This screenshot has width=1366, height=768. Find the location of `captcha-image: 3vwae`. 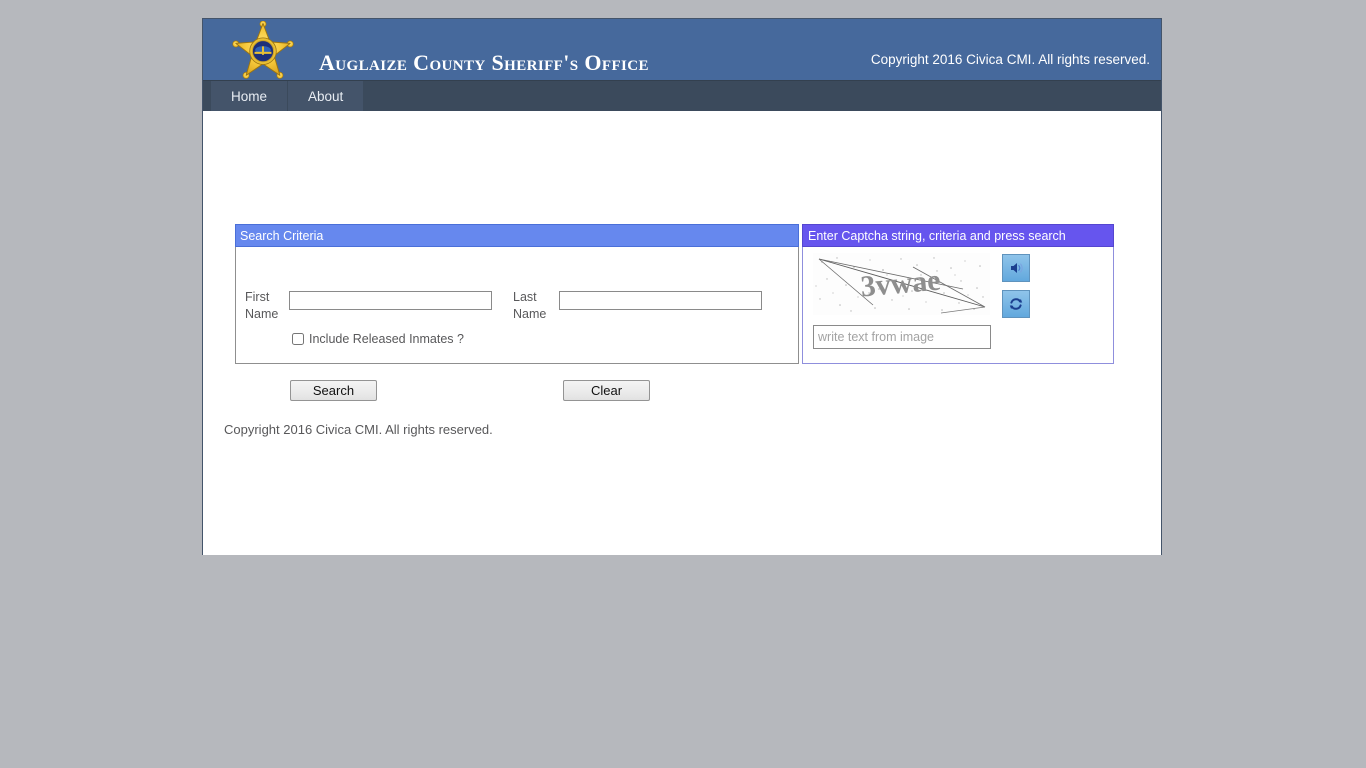

captcha-image: 3vwae is located at coordinates (901, 284).